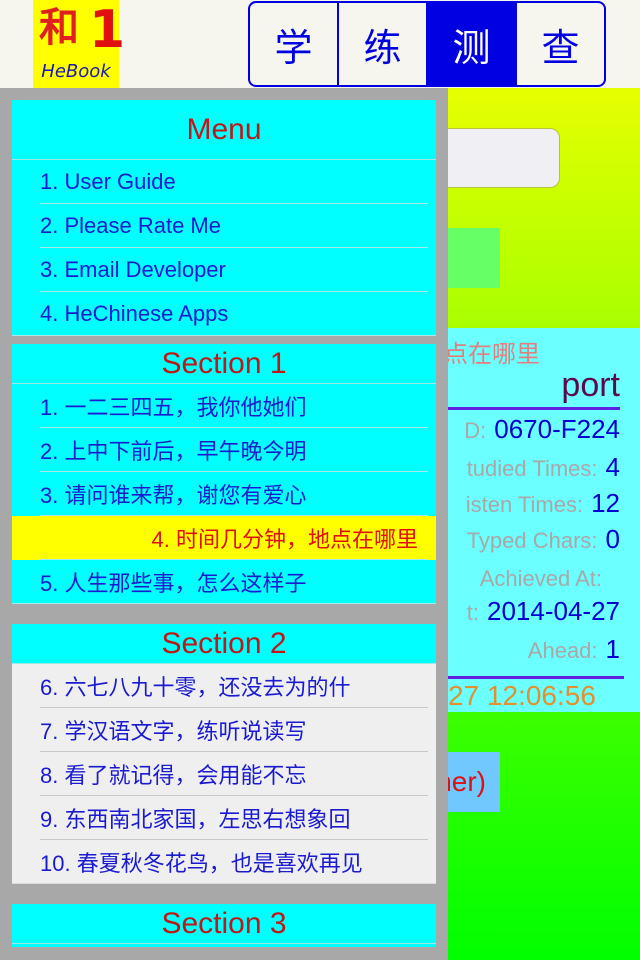 The image size is (640, 960). What do you see at coordinates (532, 540) in the screenshot?
I see `report-typed-label: Typed Chars:` at bounding box center [532, 540].